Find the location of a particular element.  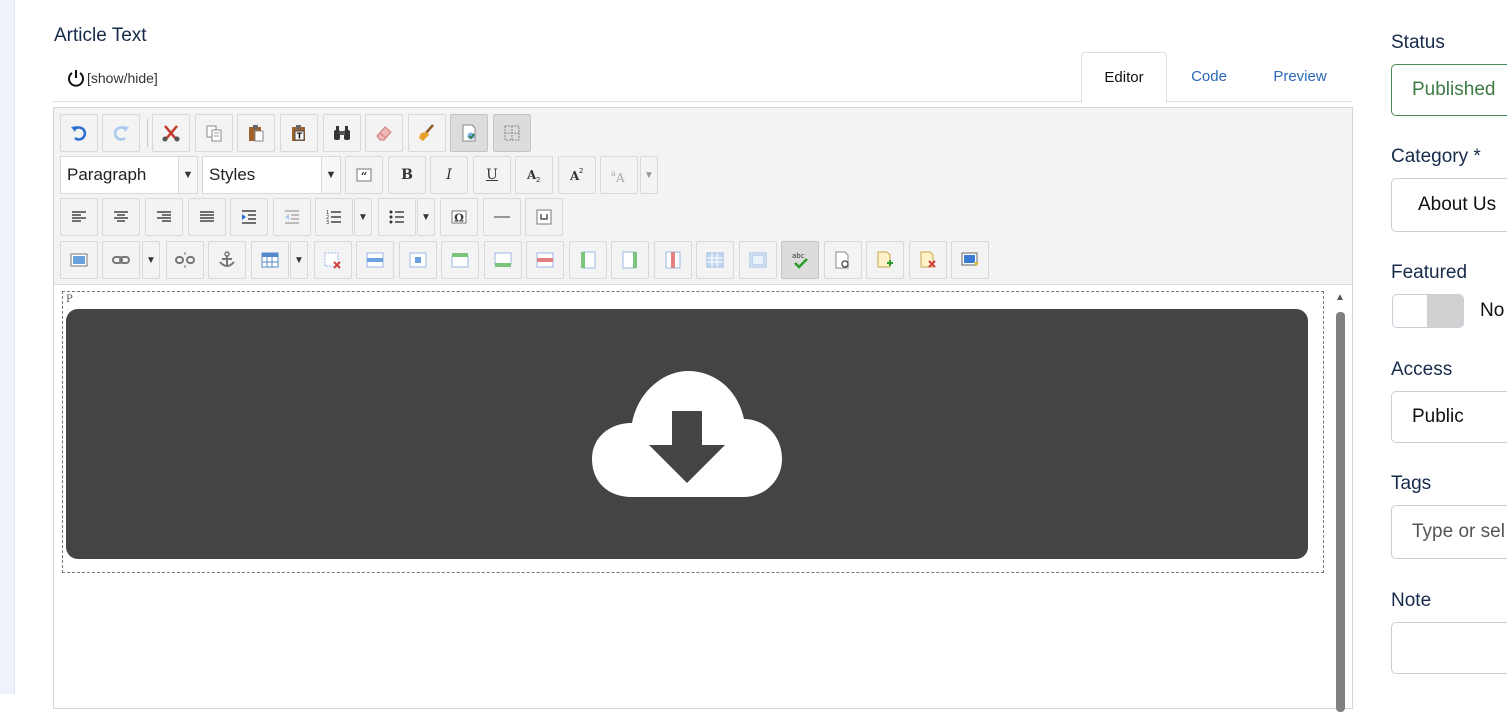

align-right-icon is located at coordinates (164, 216).